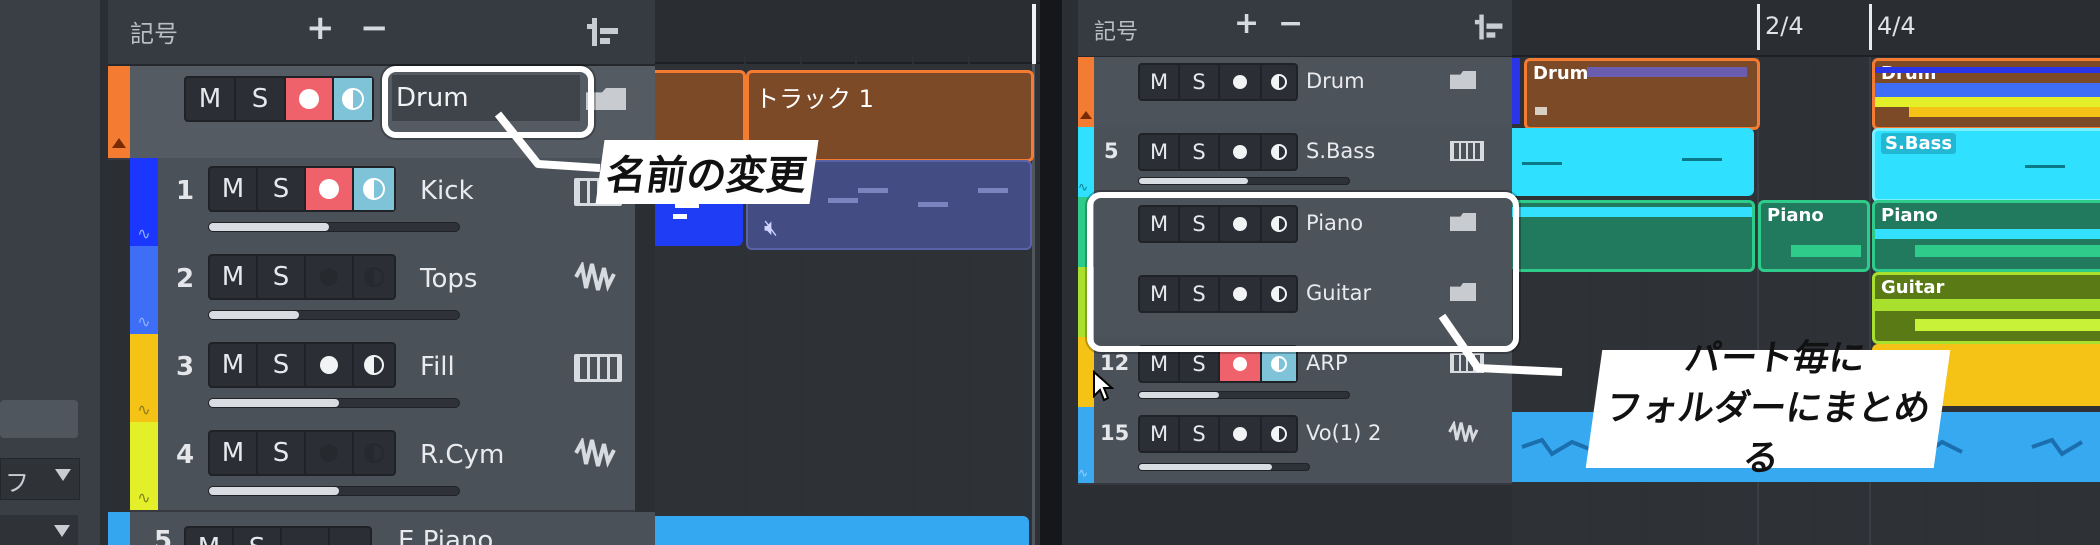 This screenshot has height=545, width=2100. What do you see at coordinates (707, 172) in the screenshot?
I see `rename-annotation: 名前の変更` at bounding box center [707, 172].